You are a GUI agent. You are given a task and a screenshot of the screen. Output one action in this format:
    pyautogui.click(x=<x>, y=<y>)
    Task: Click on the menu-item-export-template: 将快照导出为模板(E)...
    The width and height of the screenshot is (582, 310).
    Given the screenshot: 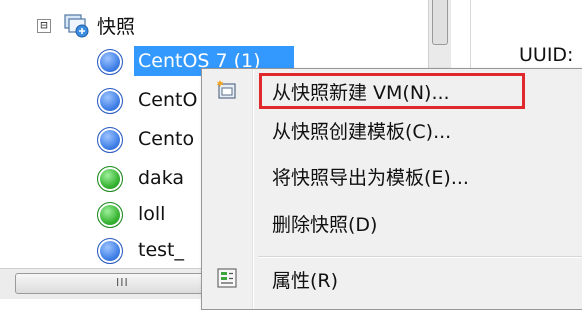 What is the action you would take?
    pyautogui.click(x=392, y=175)
    